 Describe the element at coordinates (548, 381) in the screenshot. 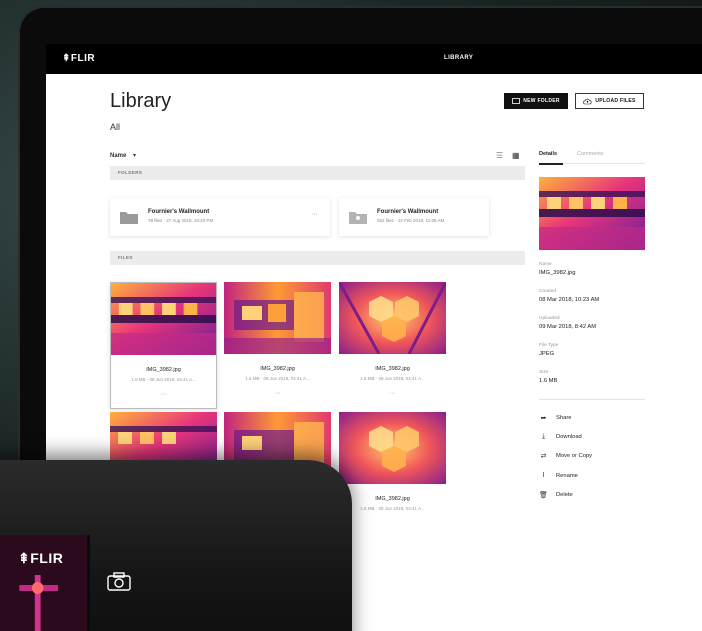

I see `size-value: 1.6 MB` at that location.